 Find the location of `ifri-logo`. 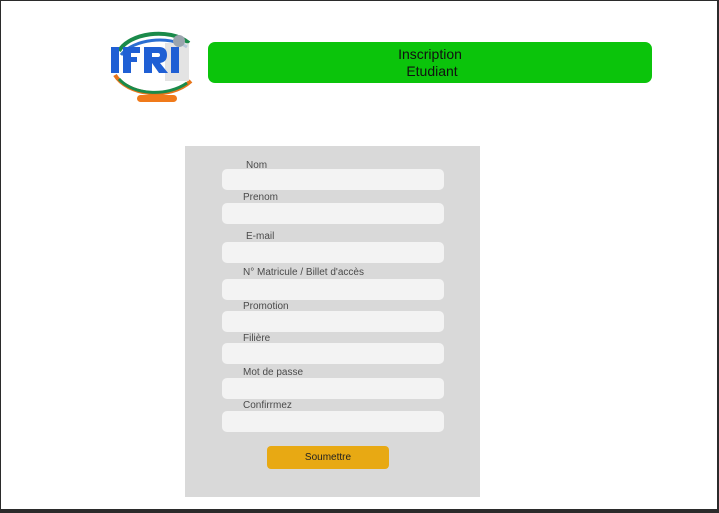

ifri-logo is located at coordinates (153, 69).